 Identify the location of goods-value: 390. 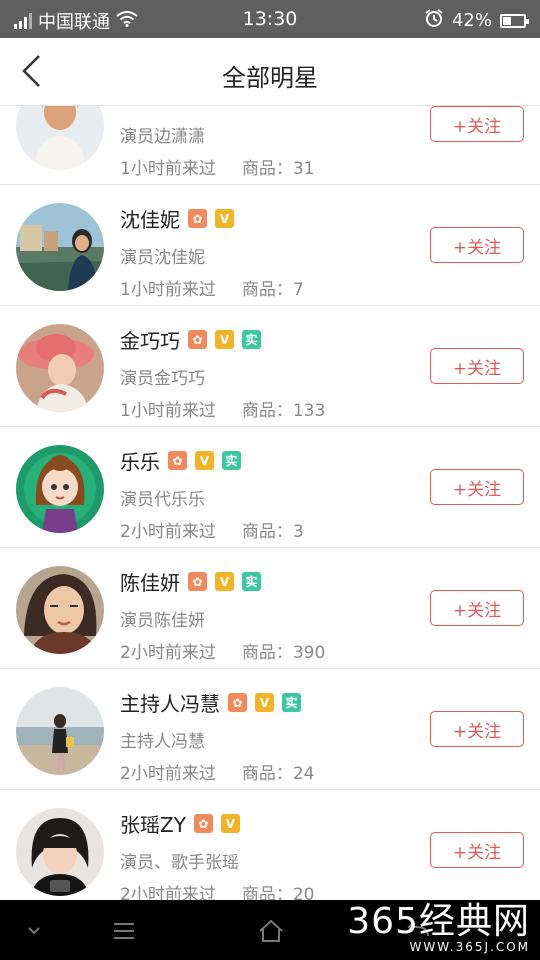
(309, 653).